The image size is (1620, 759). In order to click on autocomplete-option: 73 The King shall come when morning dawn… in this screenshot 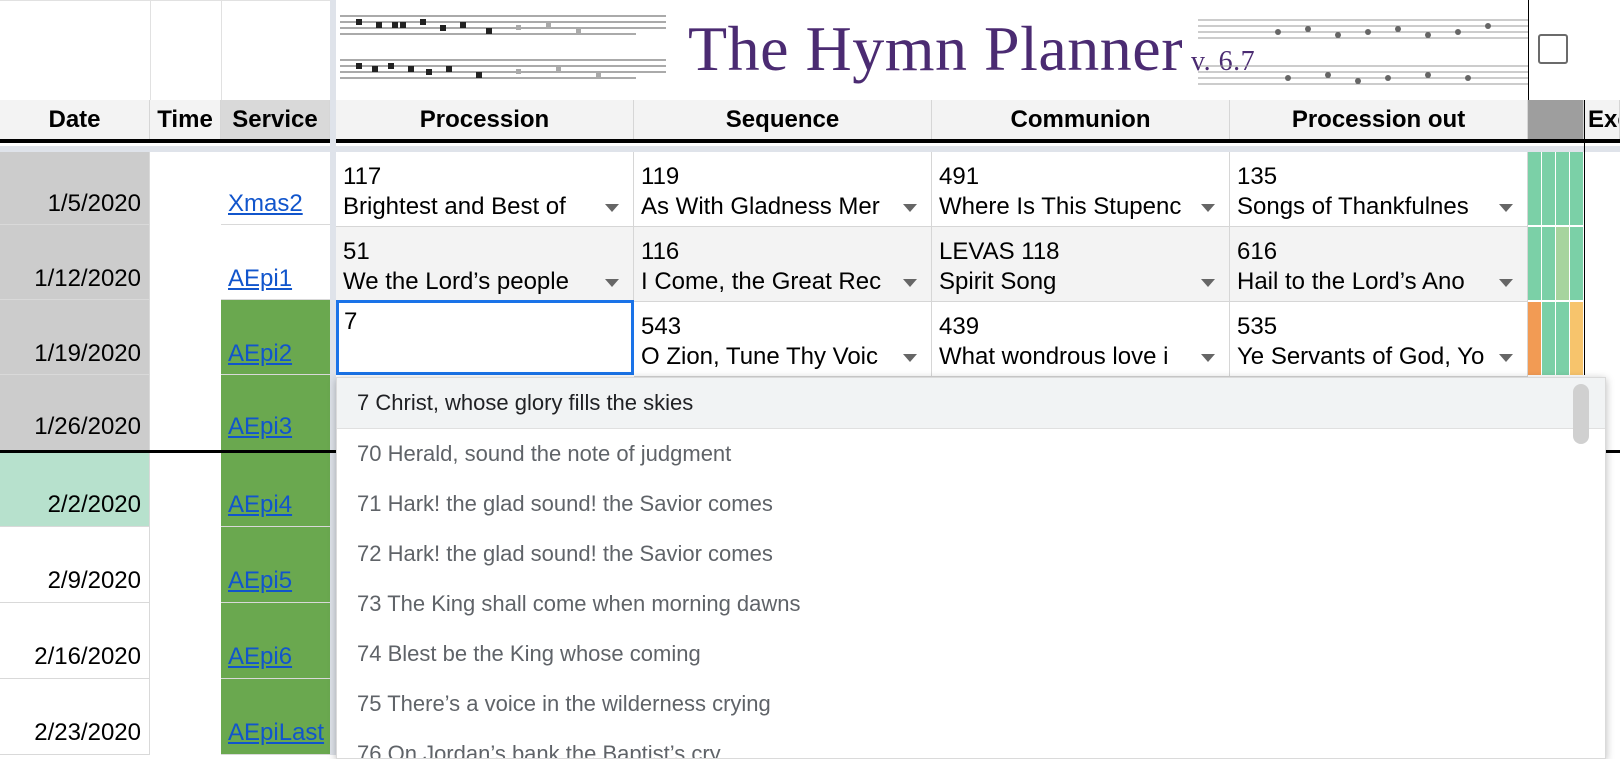, I will do `click(971, 604)`.